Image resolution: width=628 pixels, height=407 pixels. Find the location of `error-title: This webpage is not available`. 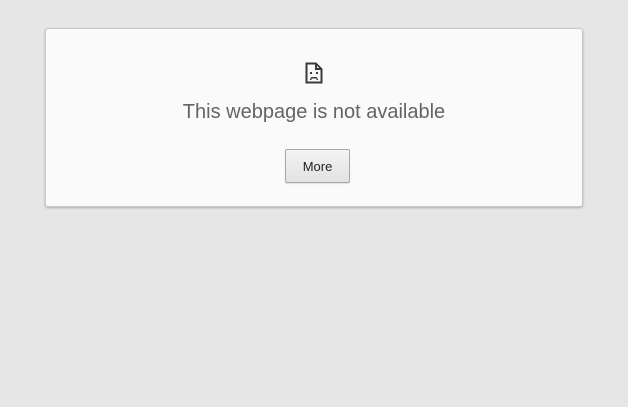

error-title: This webpage is not available is located at coordinates (314, 112).